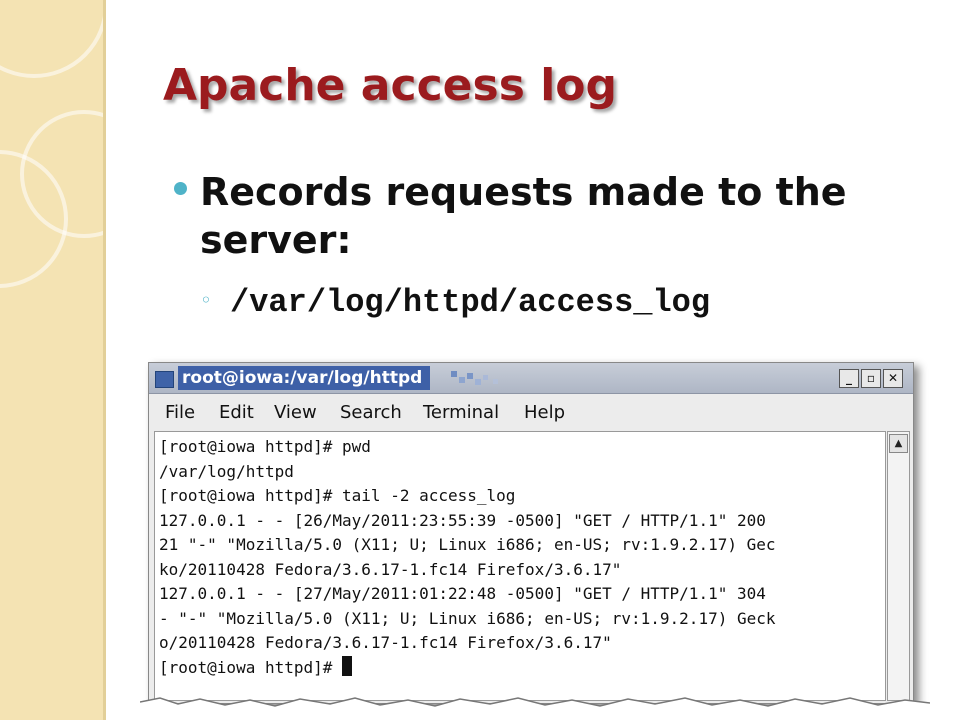  I want to click on terminal-line: [root@iowa httpd]# tail -2 access_log, so click(337, 495).